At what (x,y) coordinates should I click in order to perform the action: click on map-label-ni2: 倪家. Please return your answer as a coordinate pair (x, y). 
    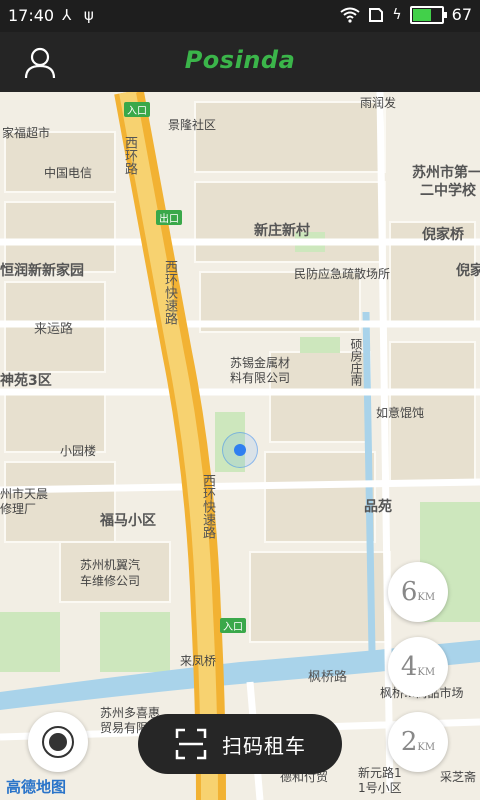
    Looking at the image, I should click on (468, 271).